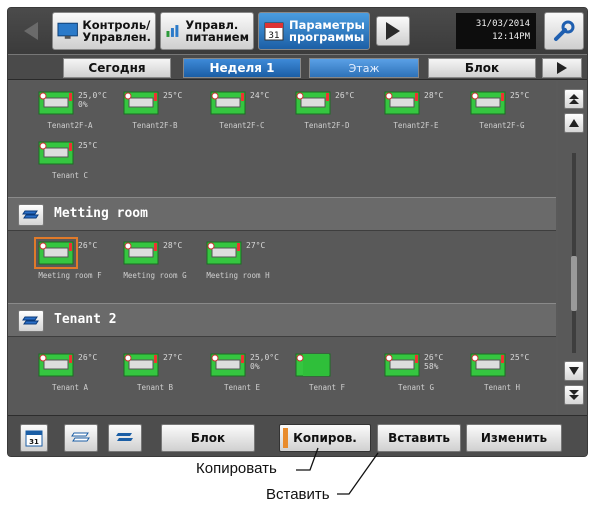  I want to click on annotation-leader-lines, so click(337, 471).